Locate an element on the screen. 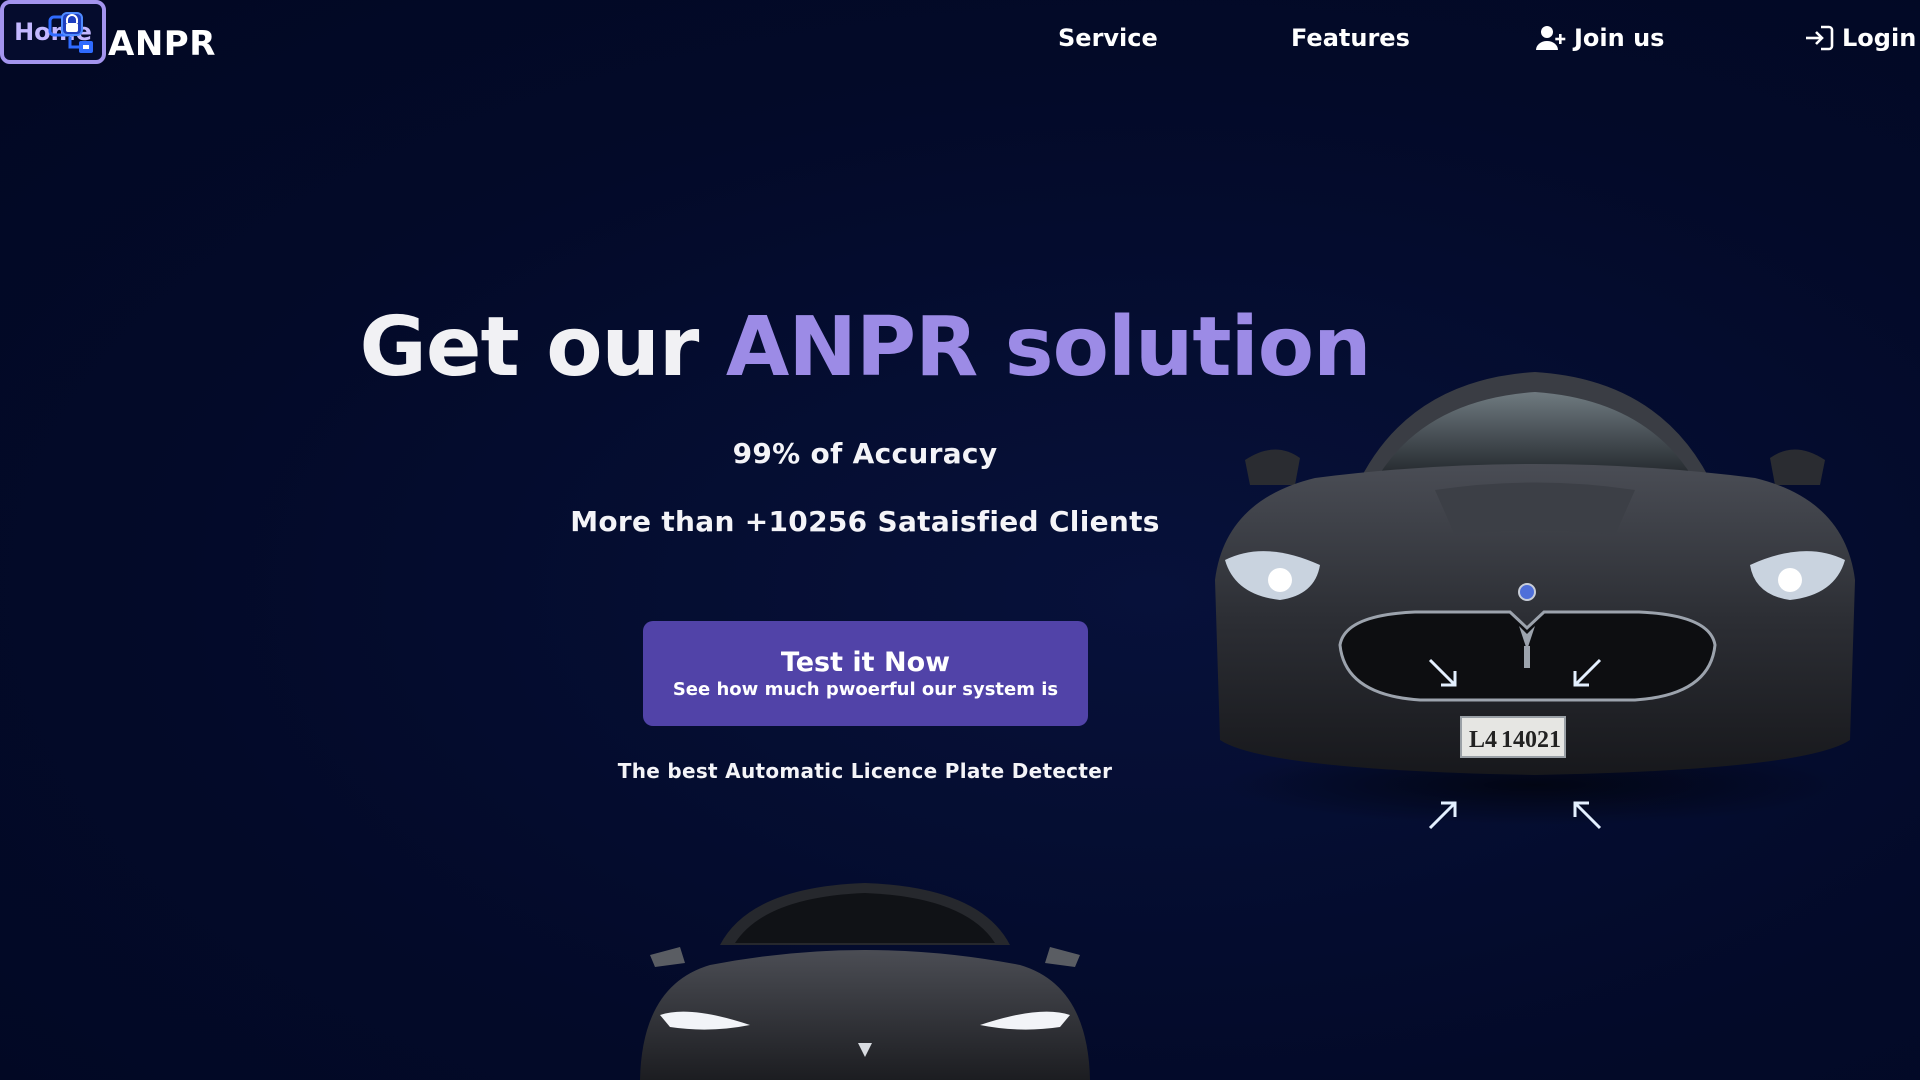 The height and width of the screenshot is (1080, 1920). nav-service-label: Service is located at coordinates (1108, 38).